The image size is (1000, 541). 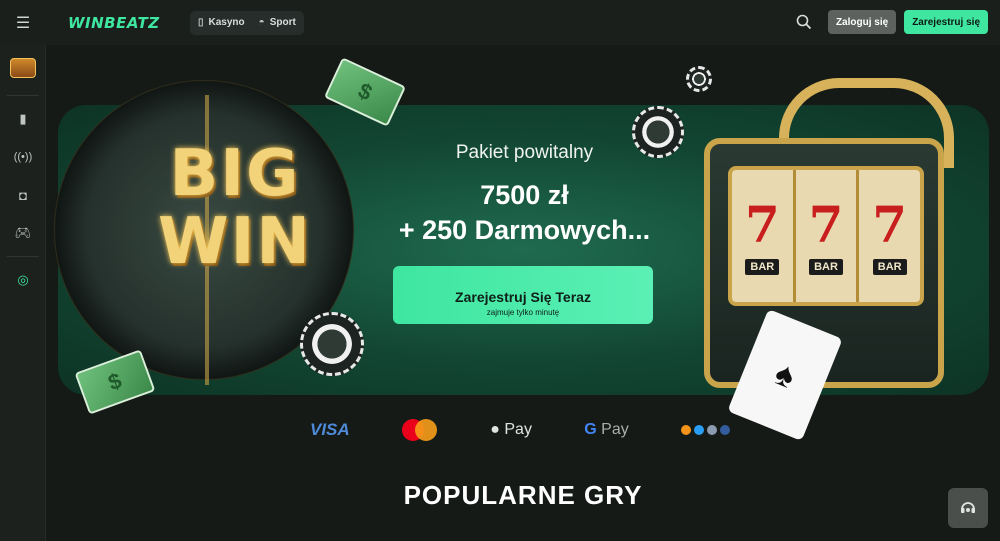 I want to click on nav-sport: ◓ Sport, so click(x=277, y=22).